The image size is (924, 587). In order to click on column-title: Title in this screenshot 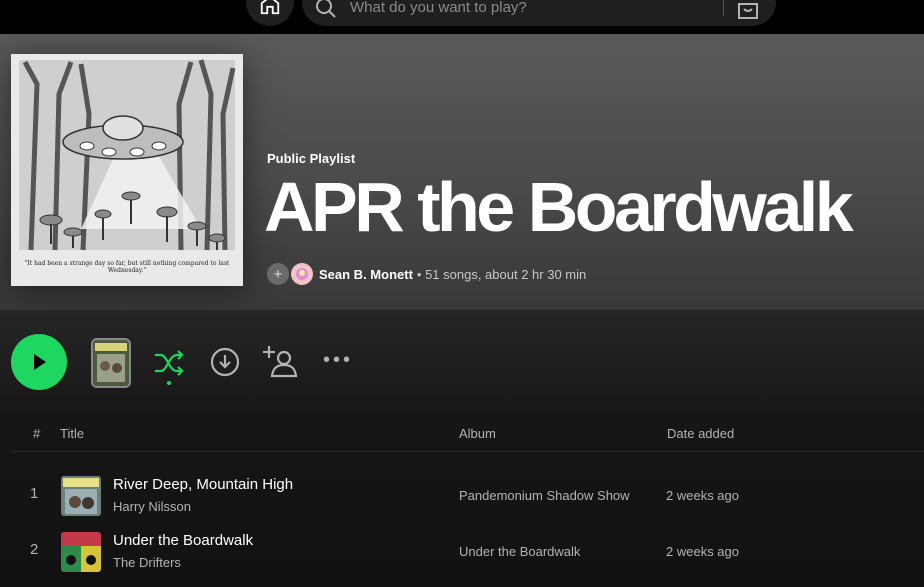, I will do `click(72, 433)`.